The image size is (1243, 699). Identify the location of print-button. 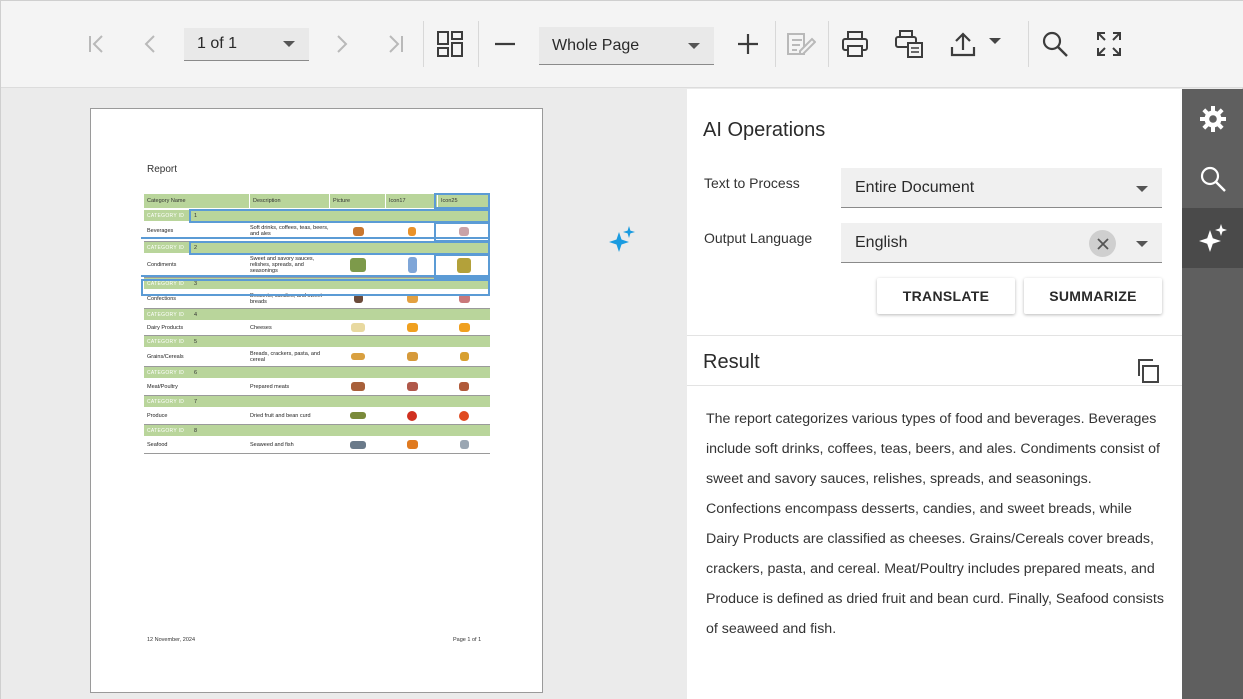
(855, 44).